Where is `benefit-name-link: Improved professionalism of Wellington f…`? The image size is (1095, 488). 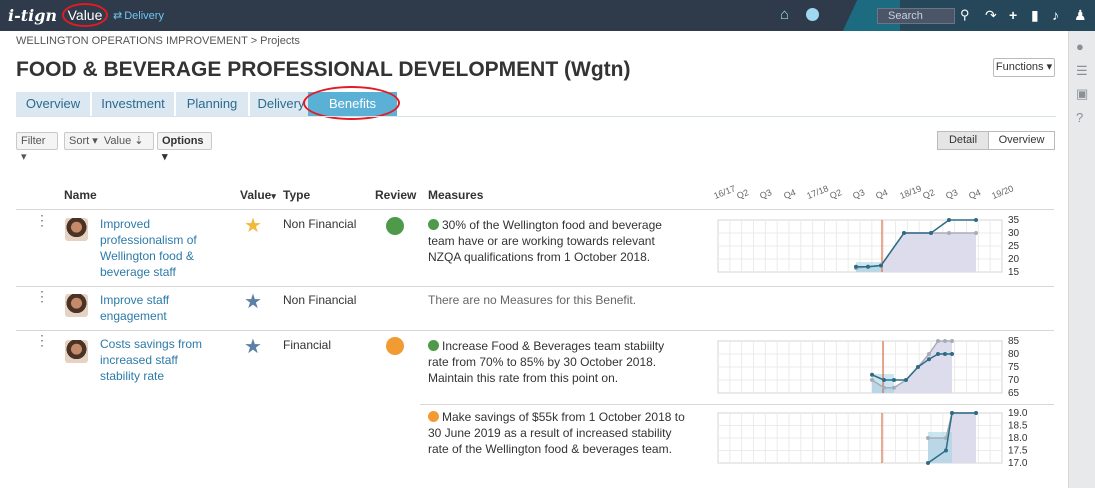
benefit-name-link: Improved professionalism of Wellington f… is located at coordinates (159, 248).